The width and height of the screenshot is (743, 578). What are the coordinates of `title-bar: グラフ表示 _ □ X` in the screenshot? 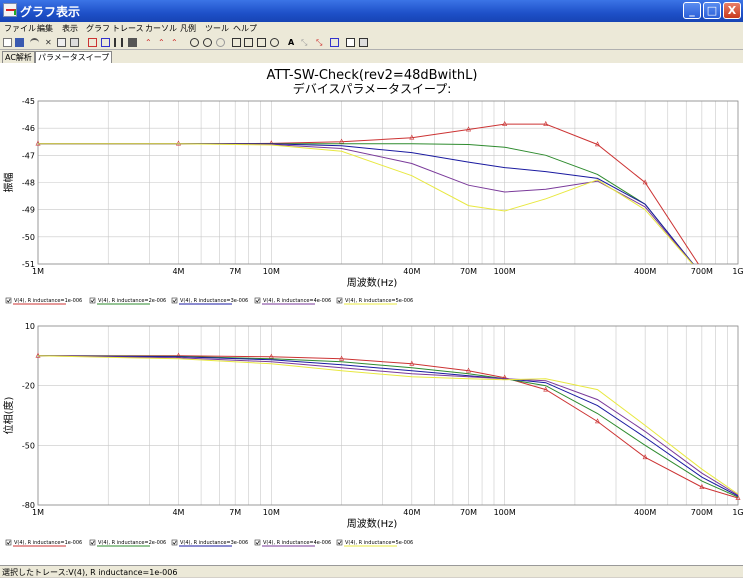 It's located at (371, 11).